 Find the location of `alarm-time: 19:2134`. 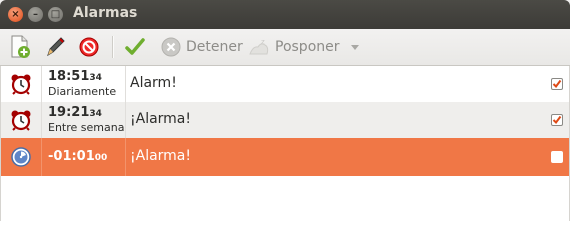

alarm-time: 19:2134 is located at coordinates (75, 112).